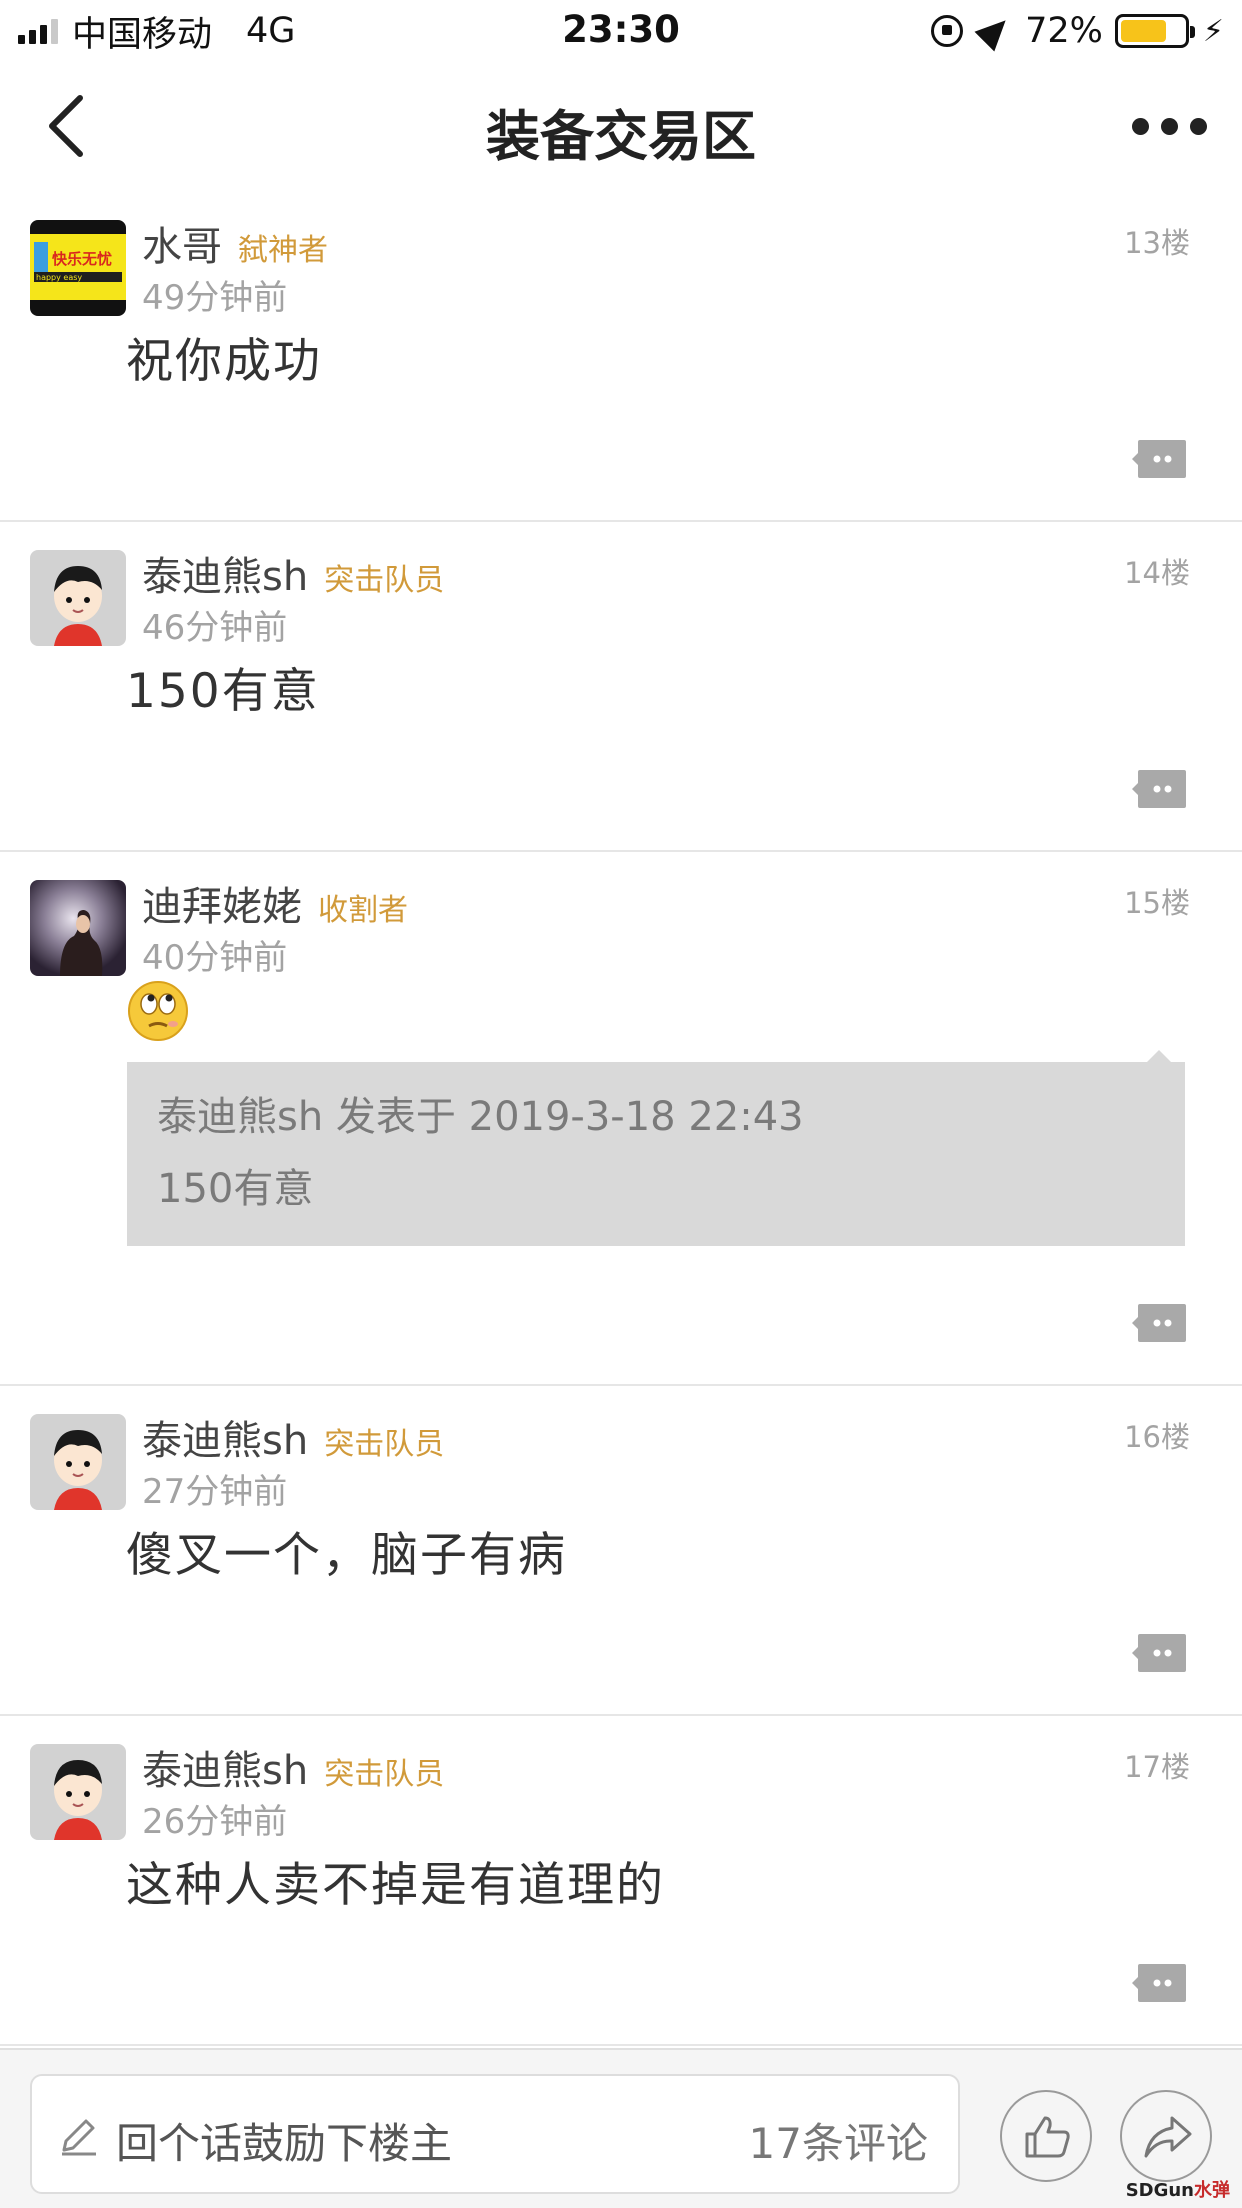 This screenshot has height=2208, width=1242. I want to click on status-bar: 中国移动 4G 23:30 72% ⚡, so click(621, 31).